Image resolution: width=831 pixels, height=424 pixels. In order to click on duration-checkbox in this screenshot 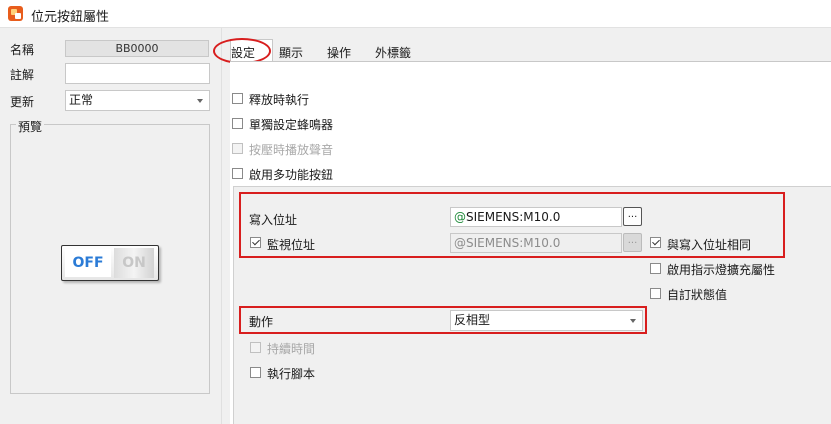, I will do `click(255, 347)`.